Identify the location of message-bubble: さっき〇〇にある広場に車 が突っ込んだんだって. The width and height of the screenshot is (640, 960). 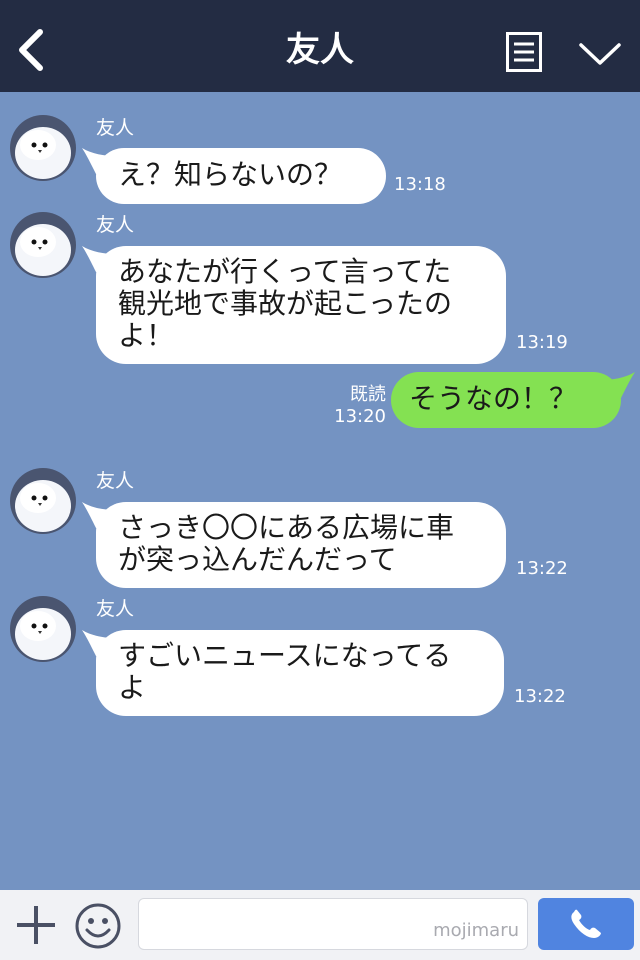
(294, 545).